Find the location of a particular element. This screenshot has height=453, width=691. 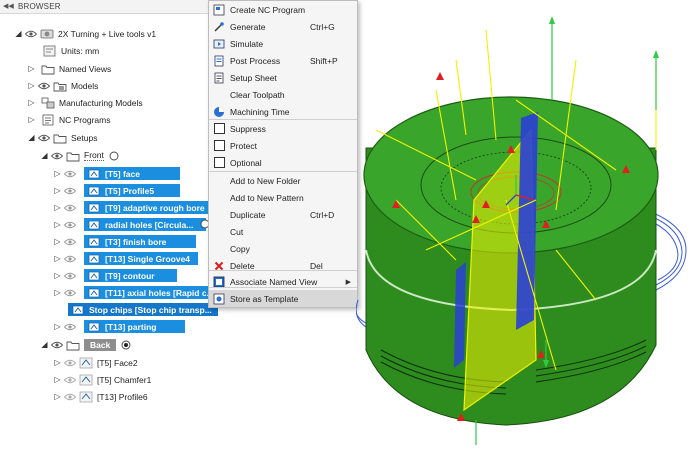

menu-item-add-to-new-pattern: Add to New Pattern is located at coordinates (283, 197).